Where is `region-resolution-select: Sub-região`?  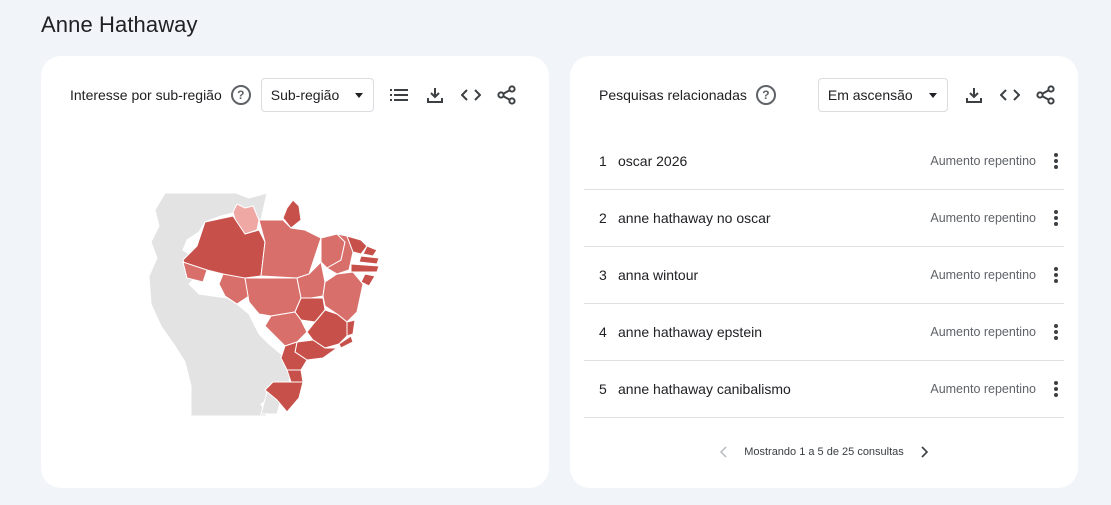
region-resolution-select: Sub-região is located at coordinates (317, 95).